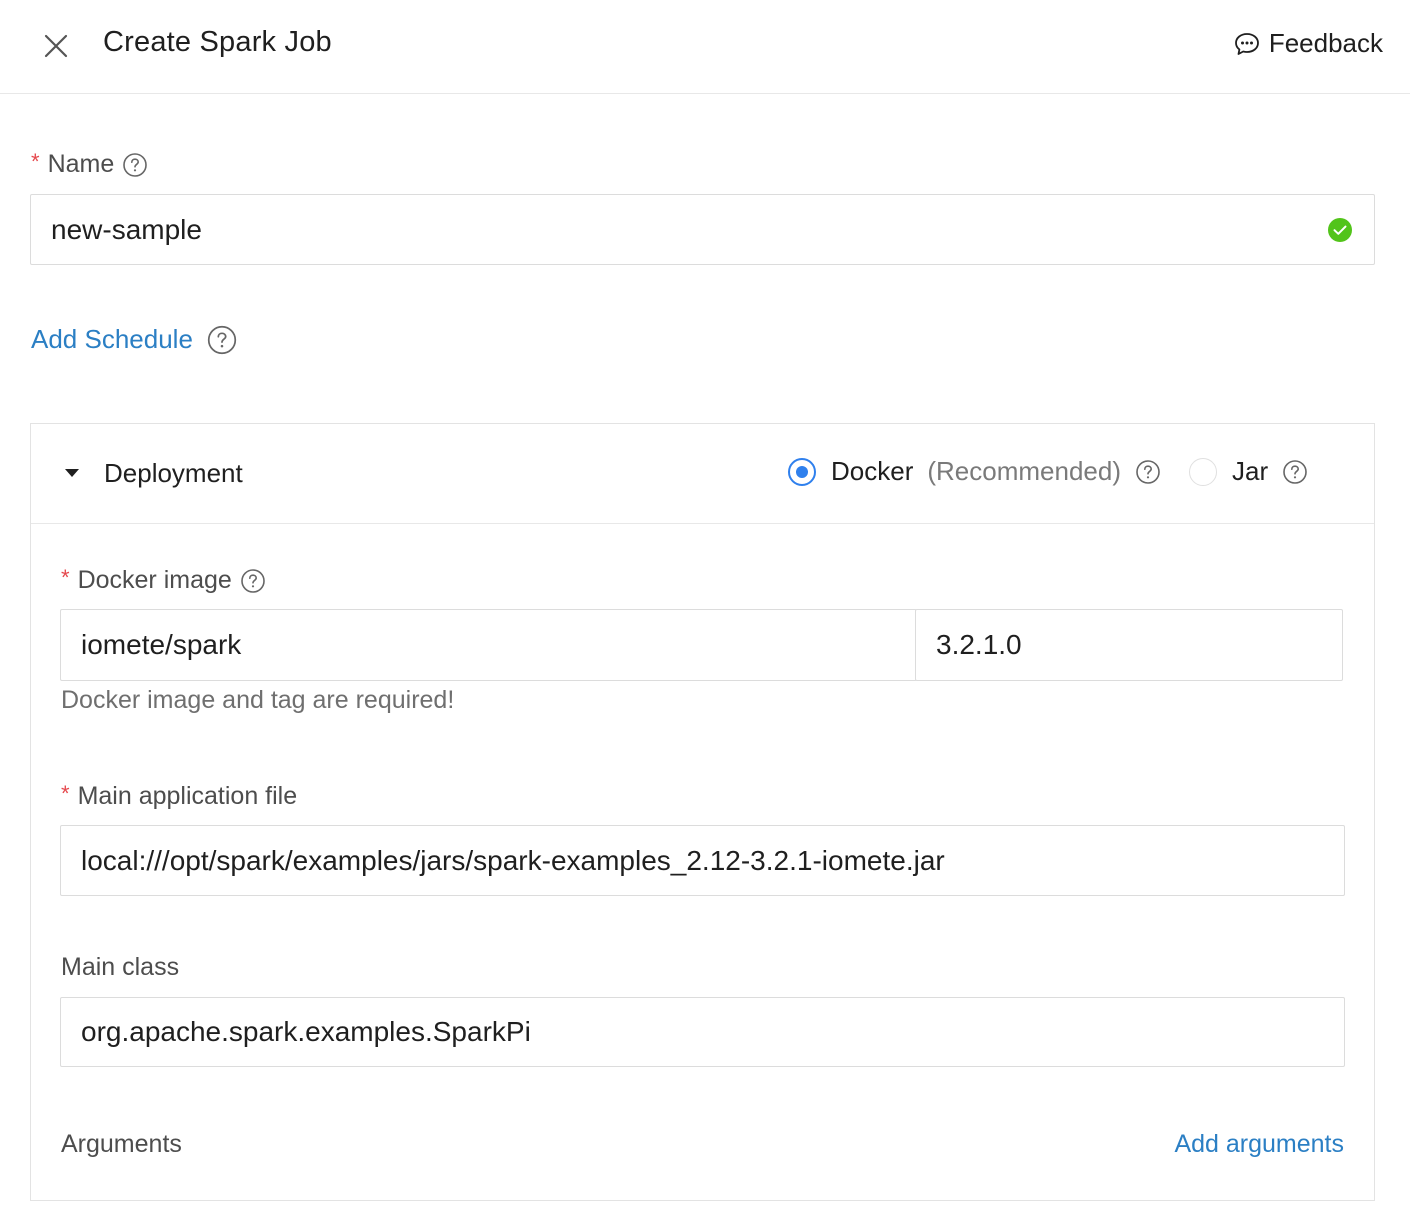 Image resolution: width=1410 pixels, height=1226 pixels. Describe the element at coordinates (979, 644) in the screenshot. I see `docker-tag-value: 3.2.1.0` at that location.